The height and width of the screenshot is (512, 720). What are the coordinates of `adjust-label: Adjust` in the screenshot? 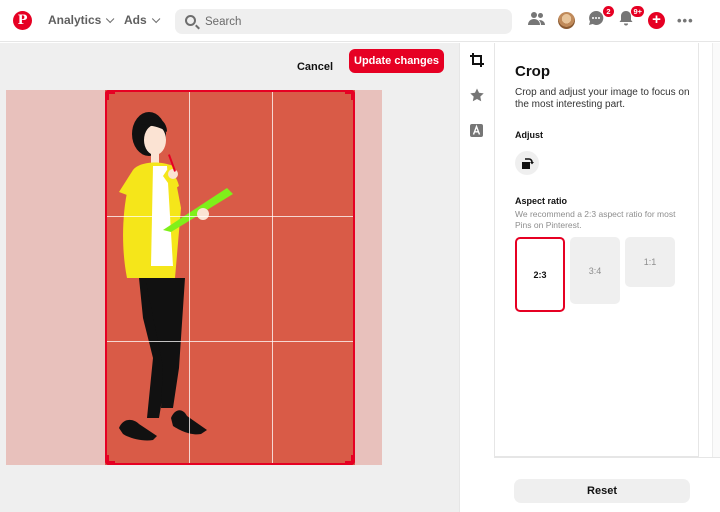 It's located at (529, 135).